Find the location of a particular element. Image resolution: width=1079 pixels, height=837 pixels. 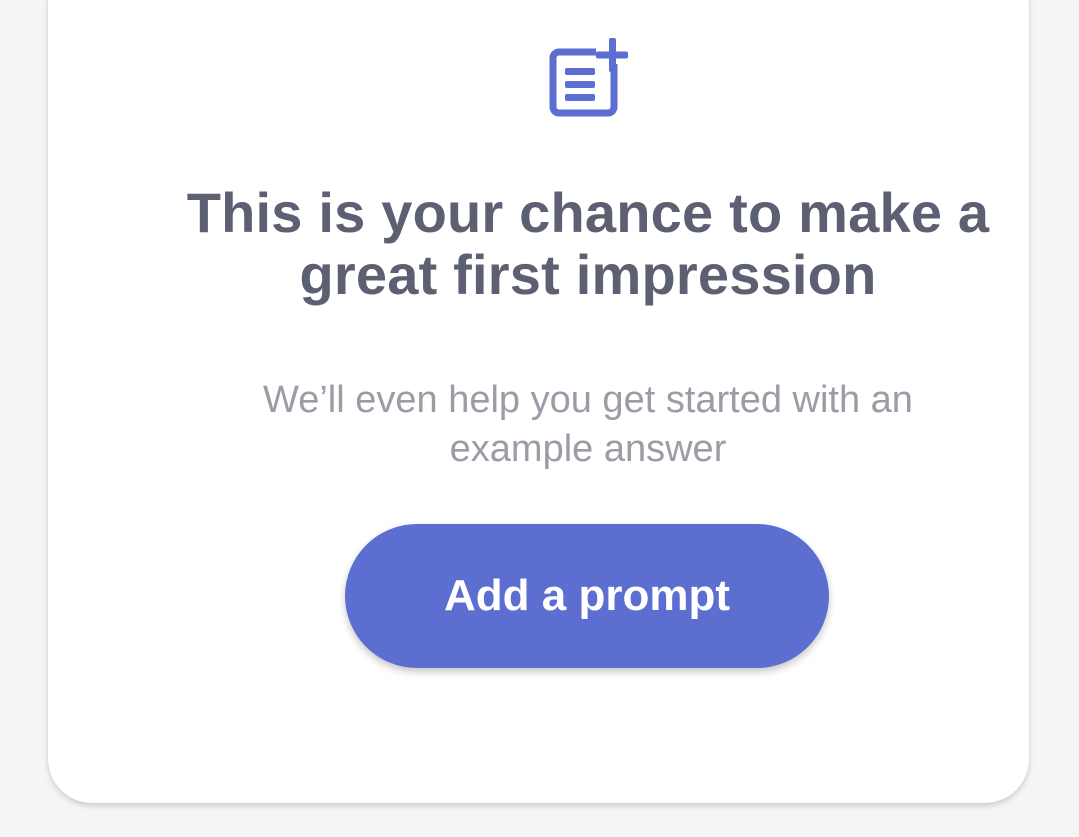

note-add-icon is located at coordinates (589, 78).